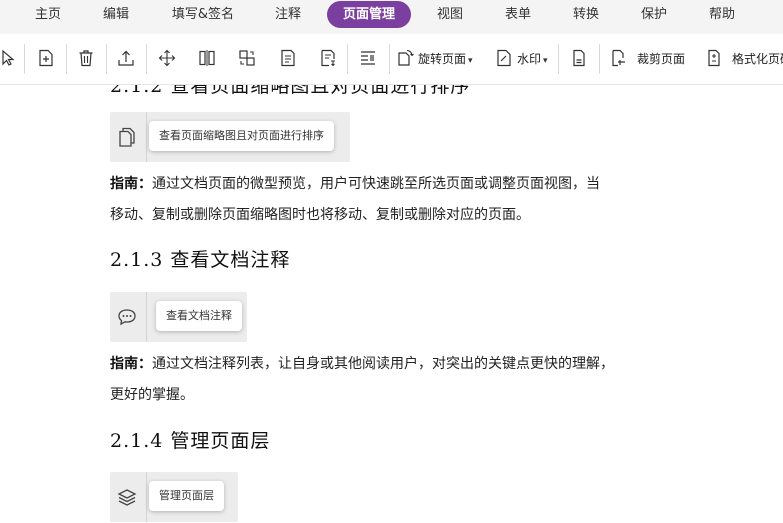 This screenshot has height=523, width=783. Describe the element at coordinates (190, 441) in the screenshot. I see `section-heading-2-1-4: 2.1.4 管理页面层` at that location.